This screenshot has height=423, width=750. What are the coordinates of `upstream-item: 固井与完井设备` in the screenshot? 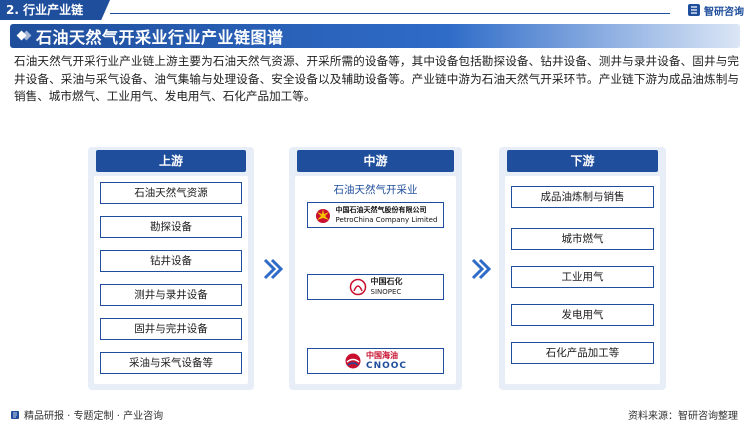 It's located at (171, 329).